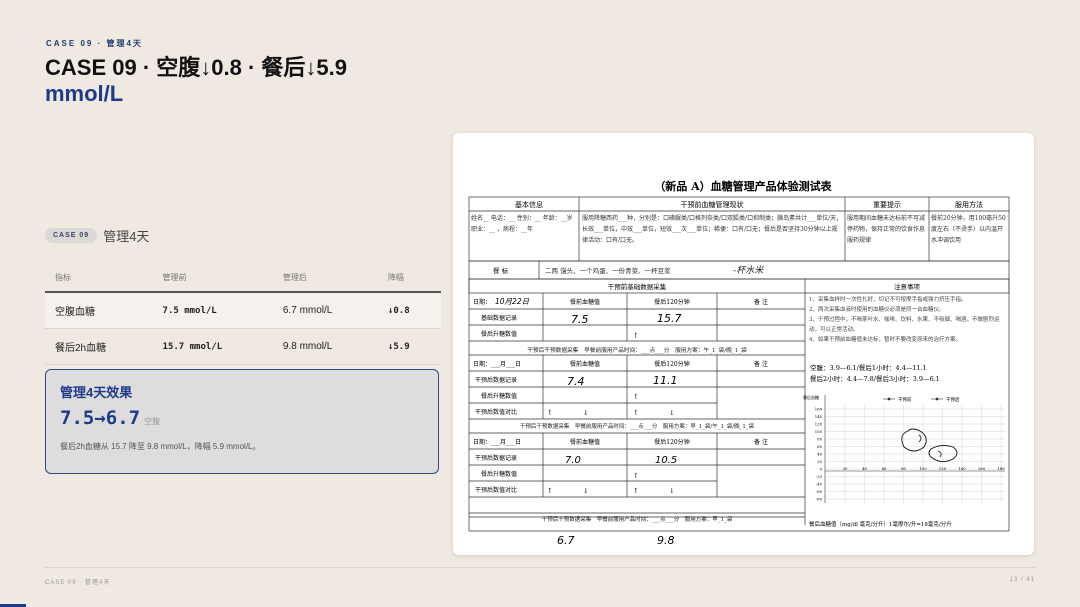  I want to click on effect-value-text: 7.5→6.7, so click(100, 418).